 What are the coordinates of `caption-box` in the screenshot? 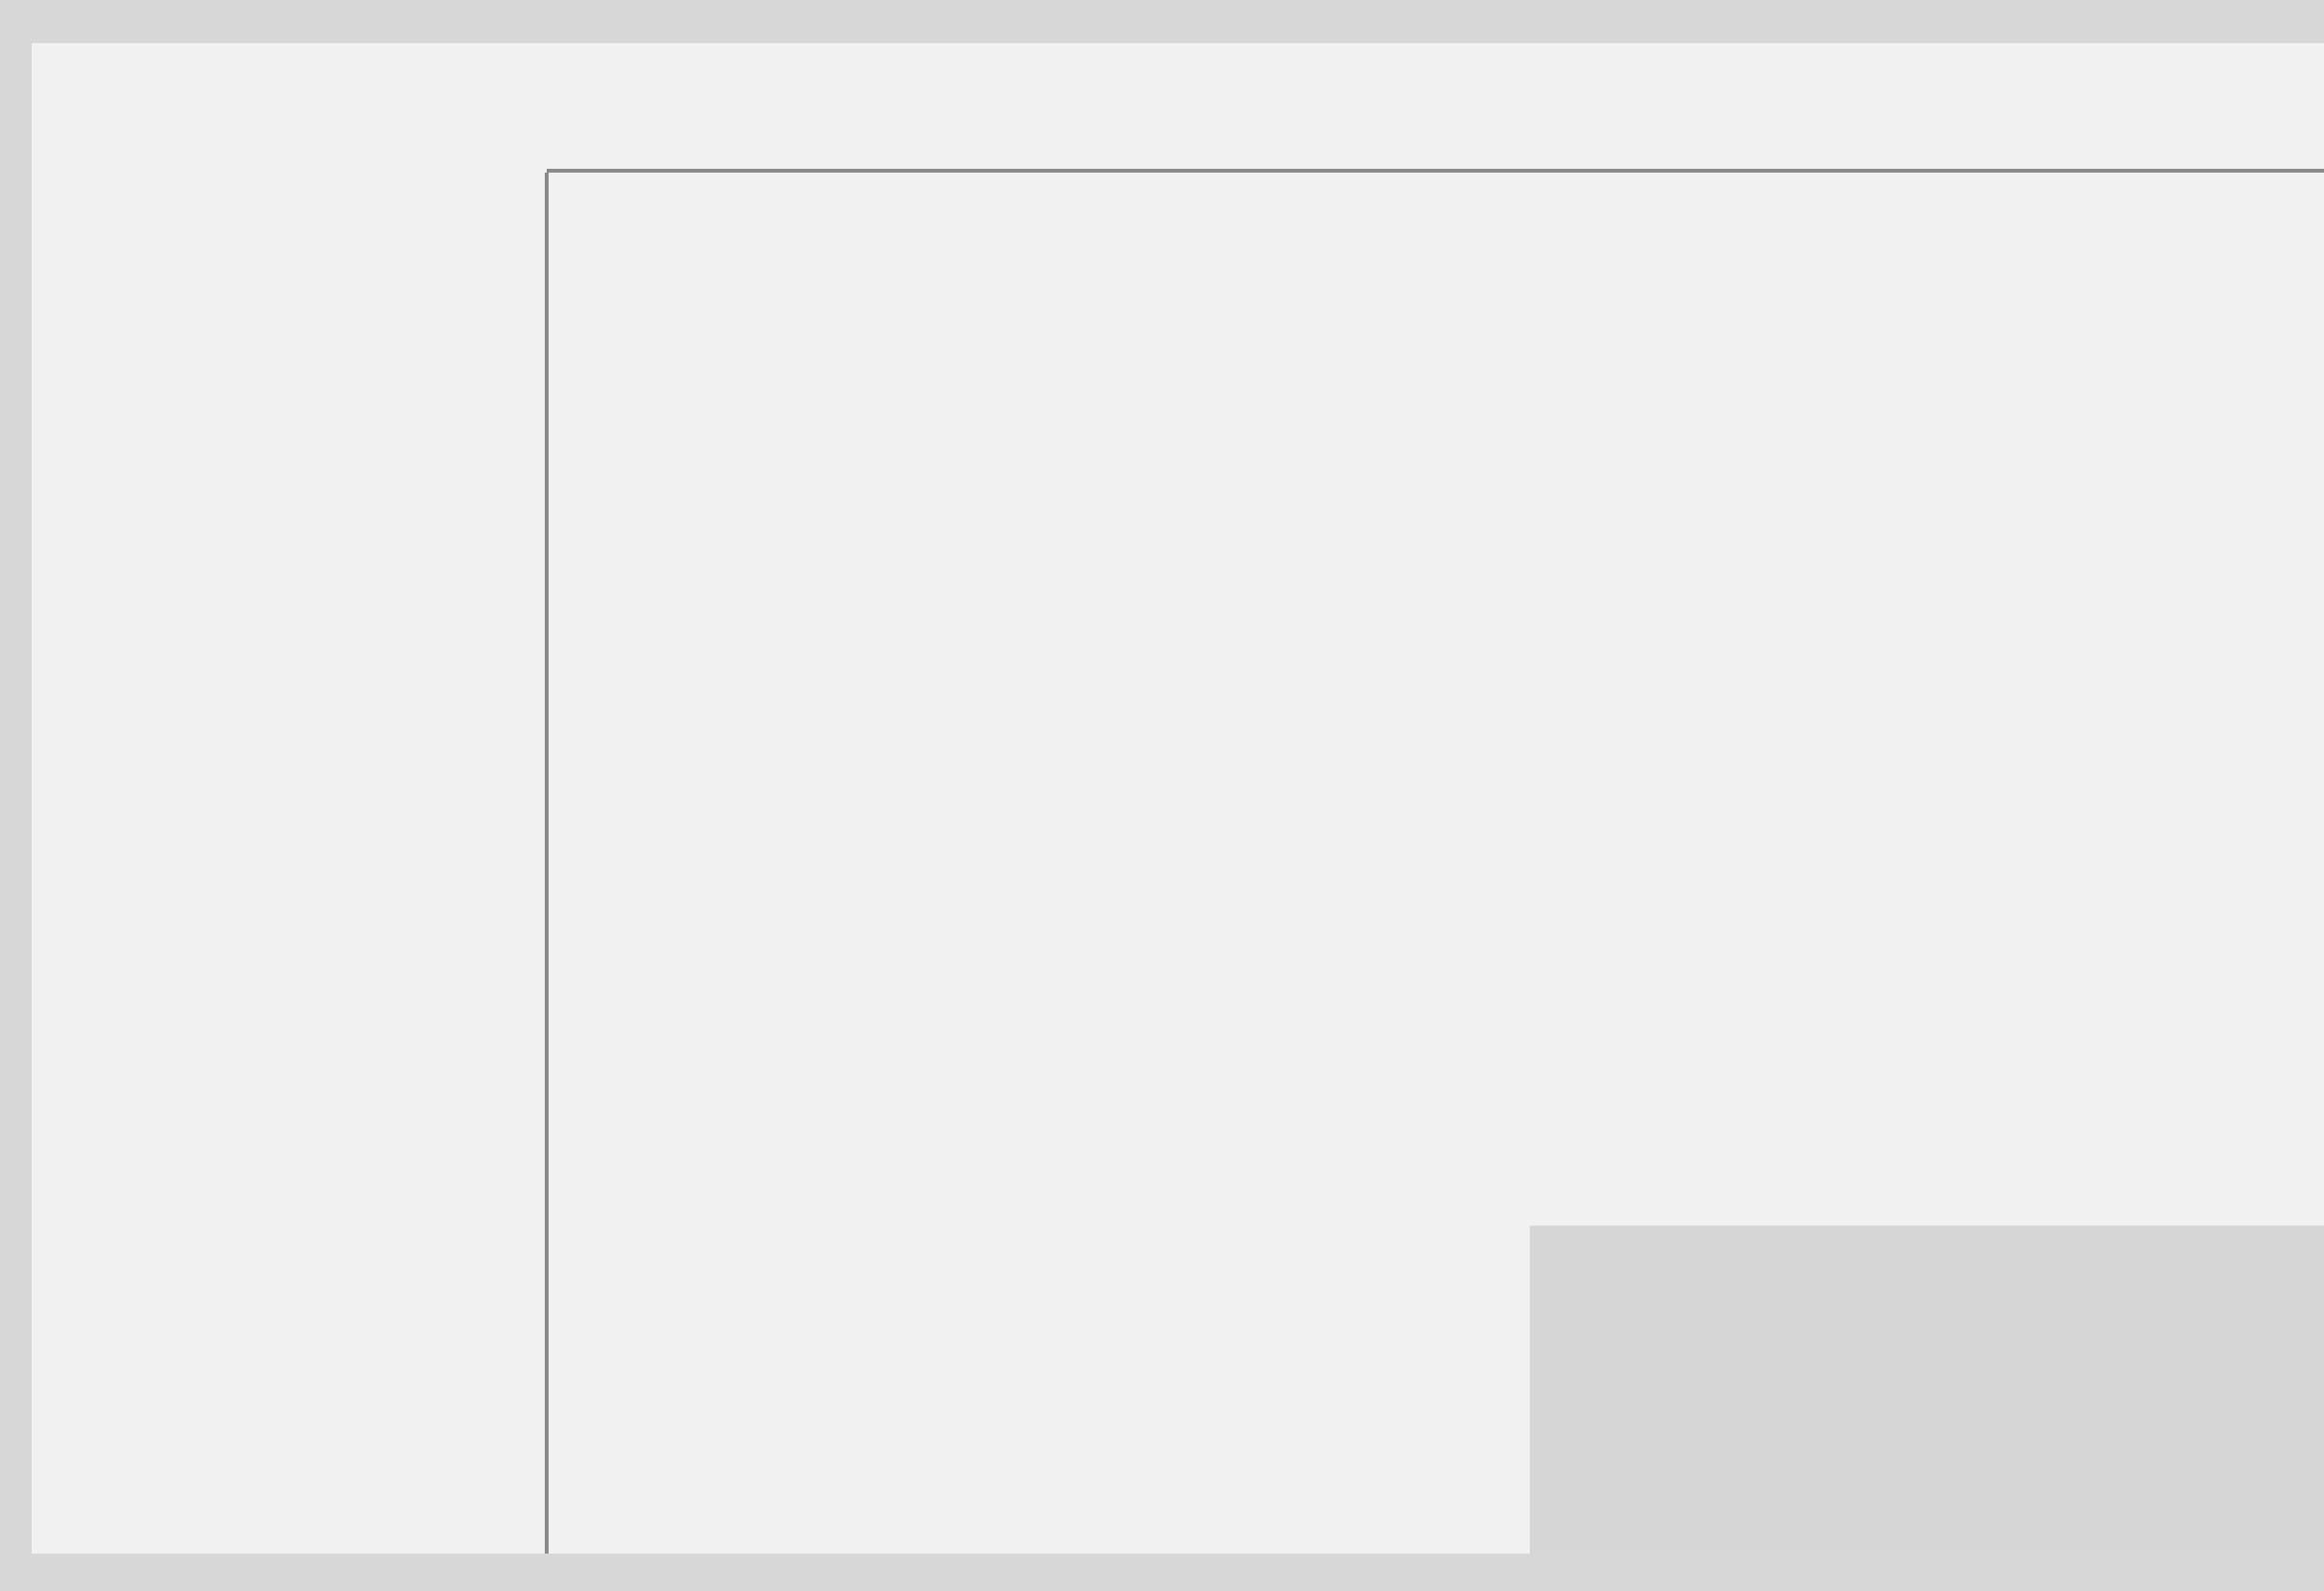 It's located at (1927, 1390).